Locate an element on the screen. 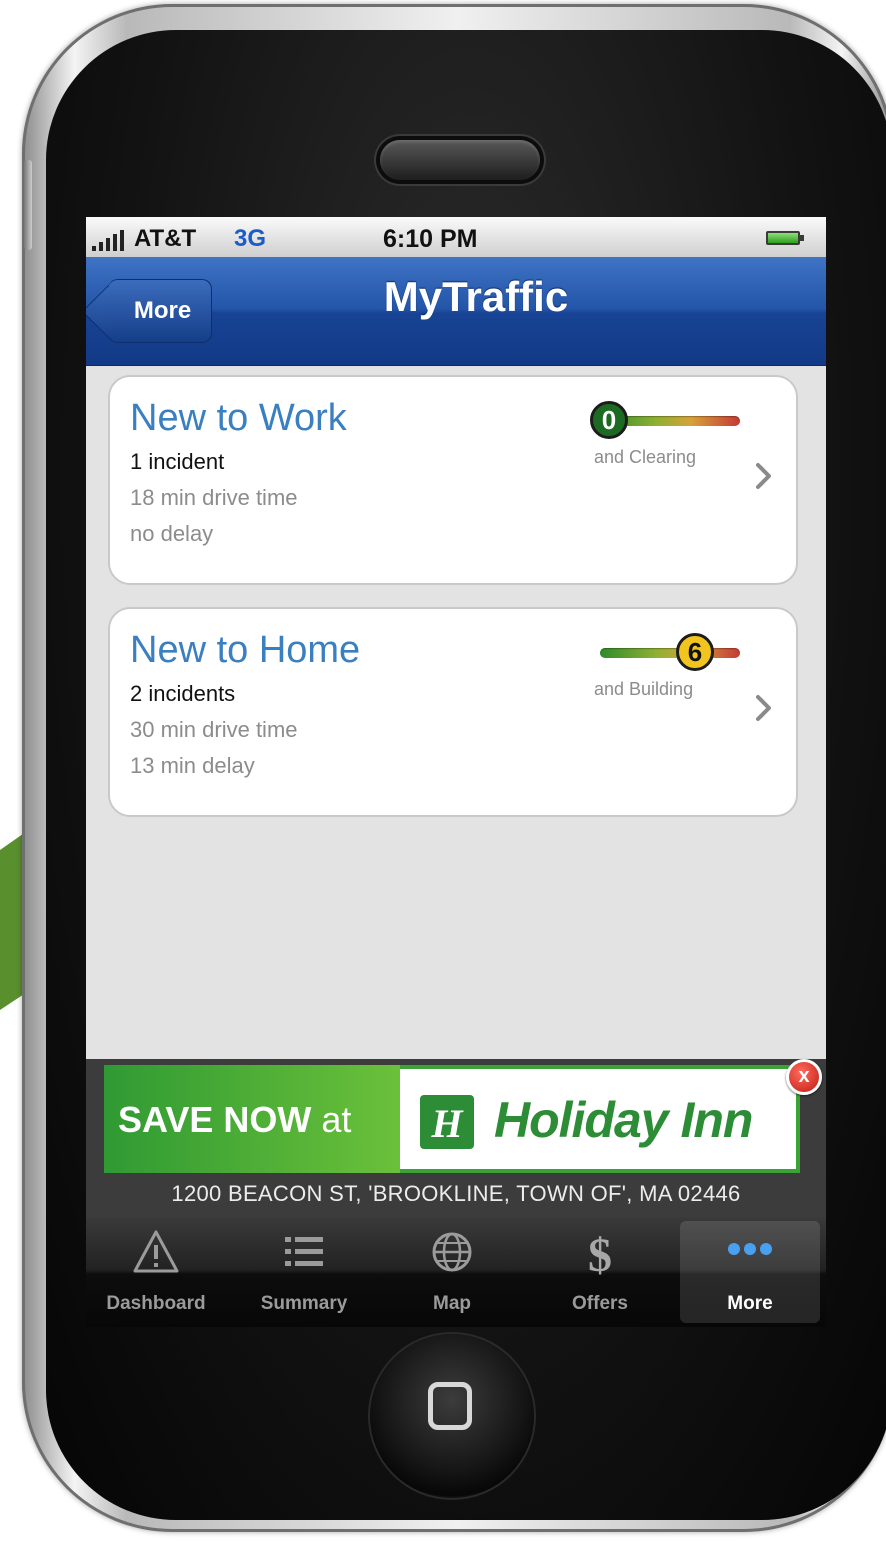  tab-offers: $ Offers is located at coordinates (600, 1272).